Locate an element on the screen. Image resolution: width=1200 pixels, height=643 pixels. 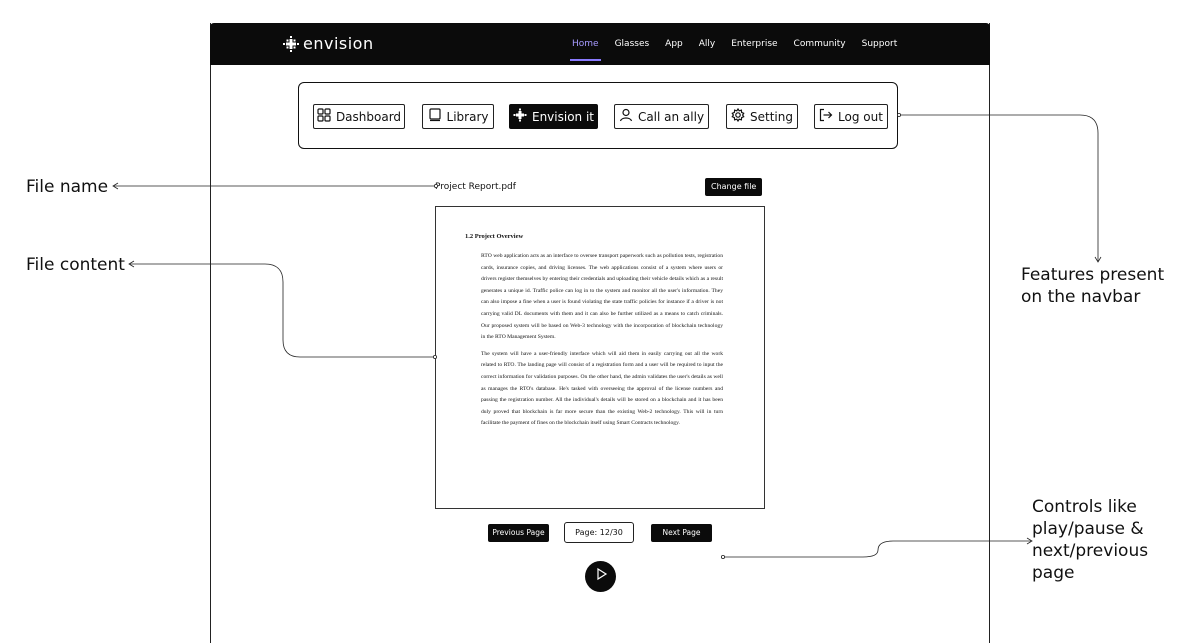
annotation-controls-line: Controls like is located at coordinates (1084, 507).